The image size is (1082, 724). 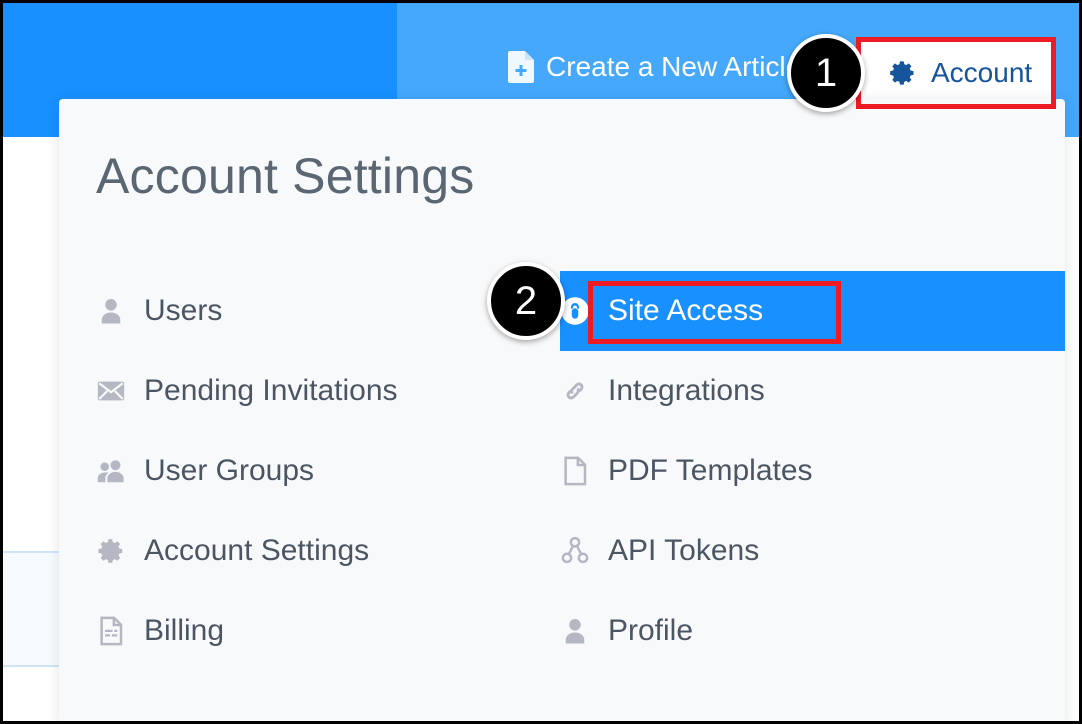 I want to click on menu-row: Pending Invitations Integrations, so click(x=562, y=391).